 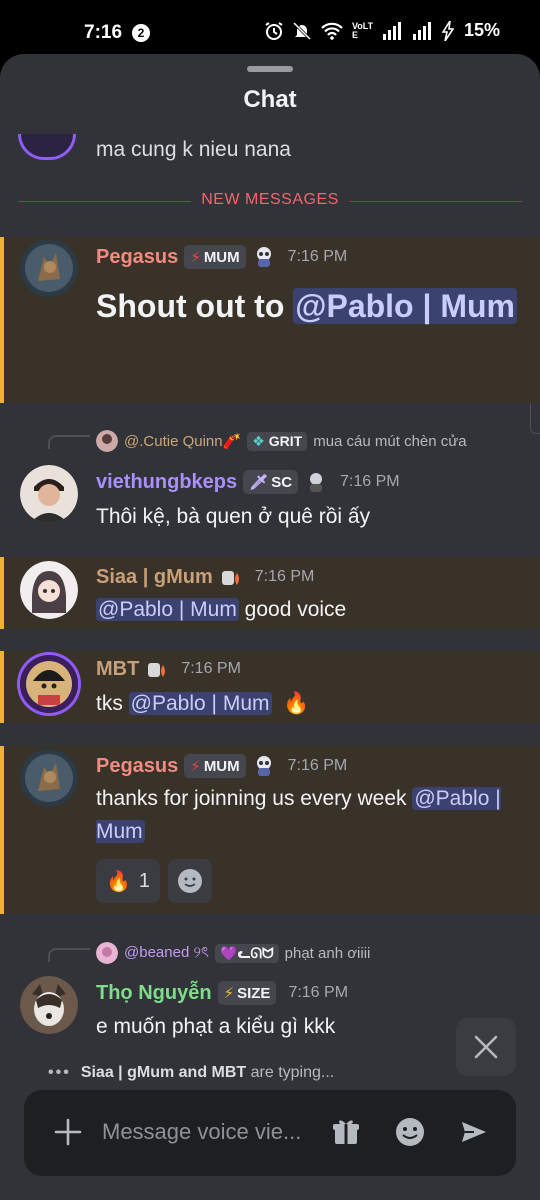 I want to click on reply-text: phạt anh ơiiii, so click(x=327, y=953).